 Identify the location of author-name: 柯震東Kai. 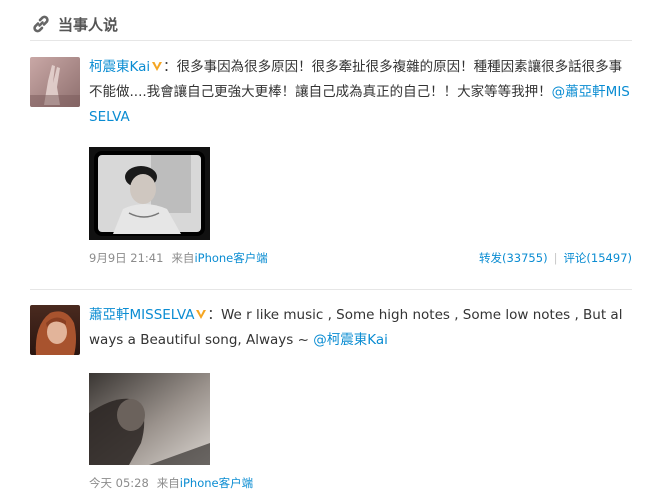
(119, 67).